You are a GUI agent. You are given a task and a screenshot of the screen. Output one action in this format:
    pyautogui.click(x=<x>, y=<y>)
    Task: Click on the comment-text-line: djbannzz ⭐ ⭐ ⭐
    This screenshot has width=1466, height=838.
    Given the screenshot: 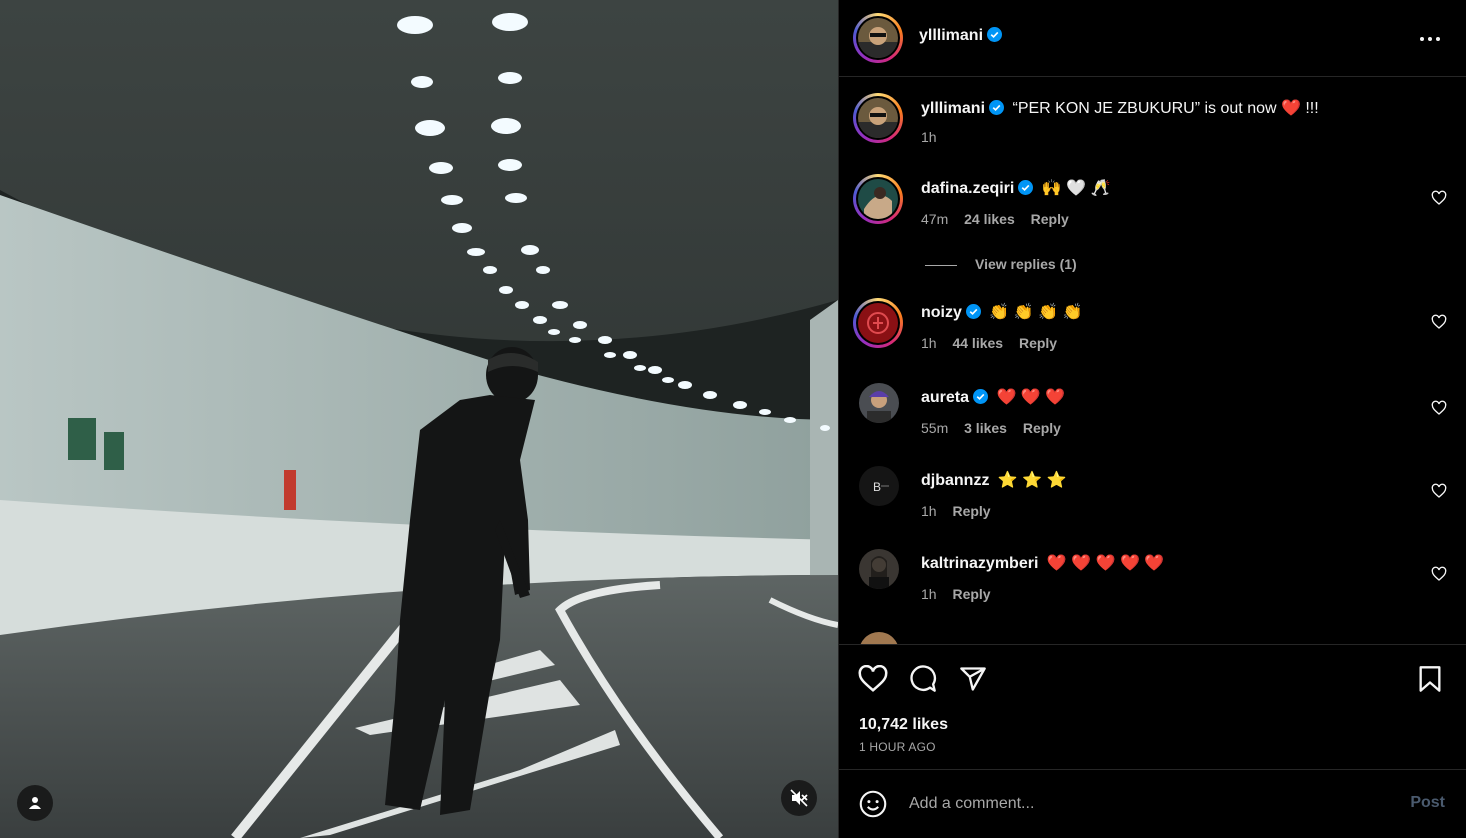 What is the action you would take?
    pyautogui.click(x=994, y=481)
    